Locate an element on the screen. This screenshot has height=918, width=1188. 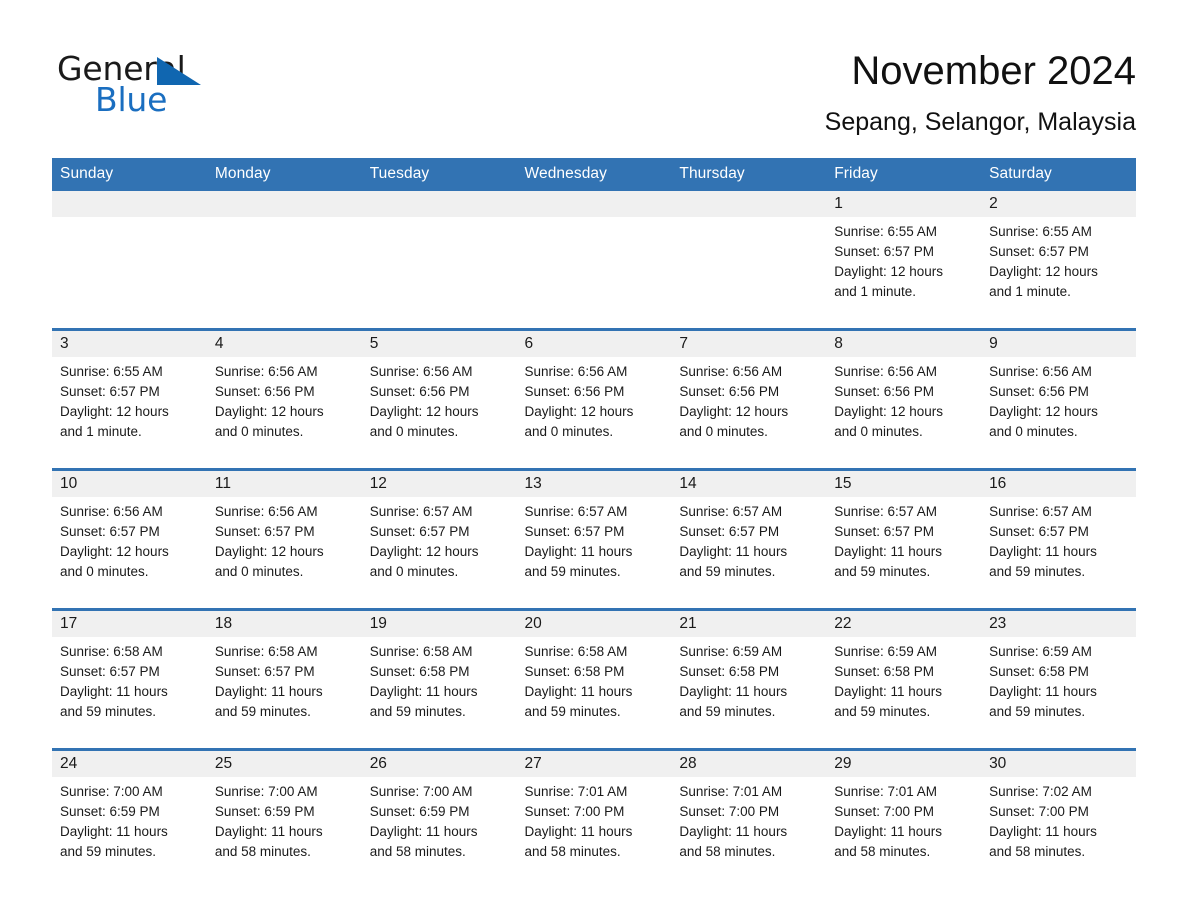
day-number-cell: 21 is located at coordinates (749, 624).